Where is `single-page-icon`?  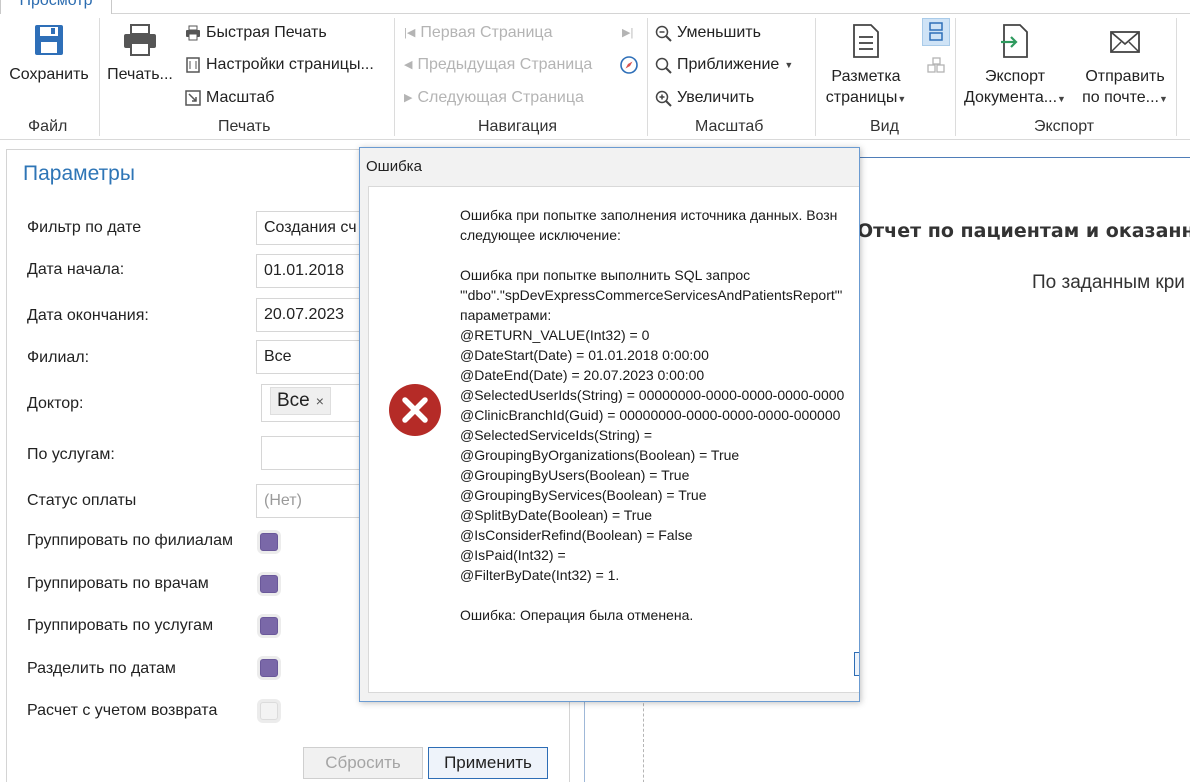
single-page-icon is located at coordinates (936, 31).